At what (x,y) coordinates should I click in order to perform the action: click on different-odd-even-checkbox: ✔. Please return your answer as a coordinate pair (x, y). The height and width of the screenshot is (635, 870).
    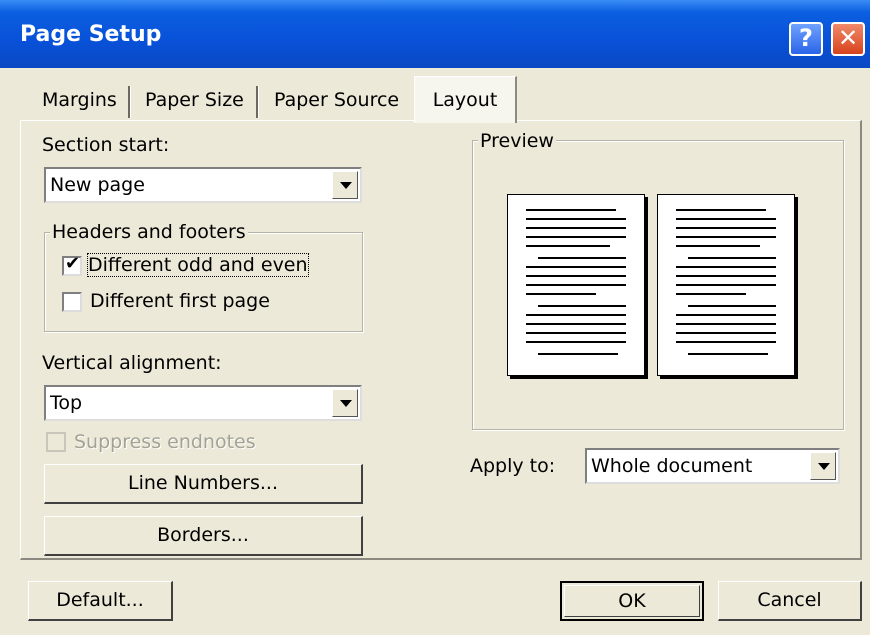
    Looking at the image, I should click on (72, 264).